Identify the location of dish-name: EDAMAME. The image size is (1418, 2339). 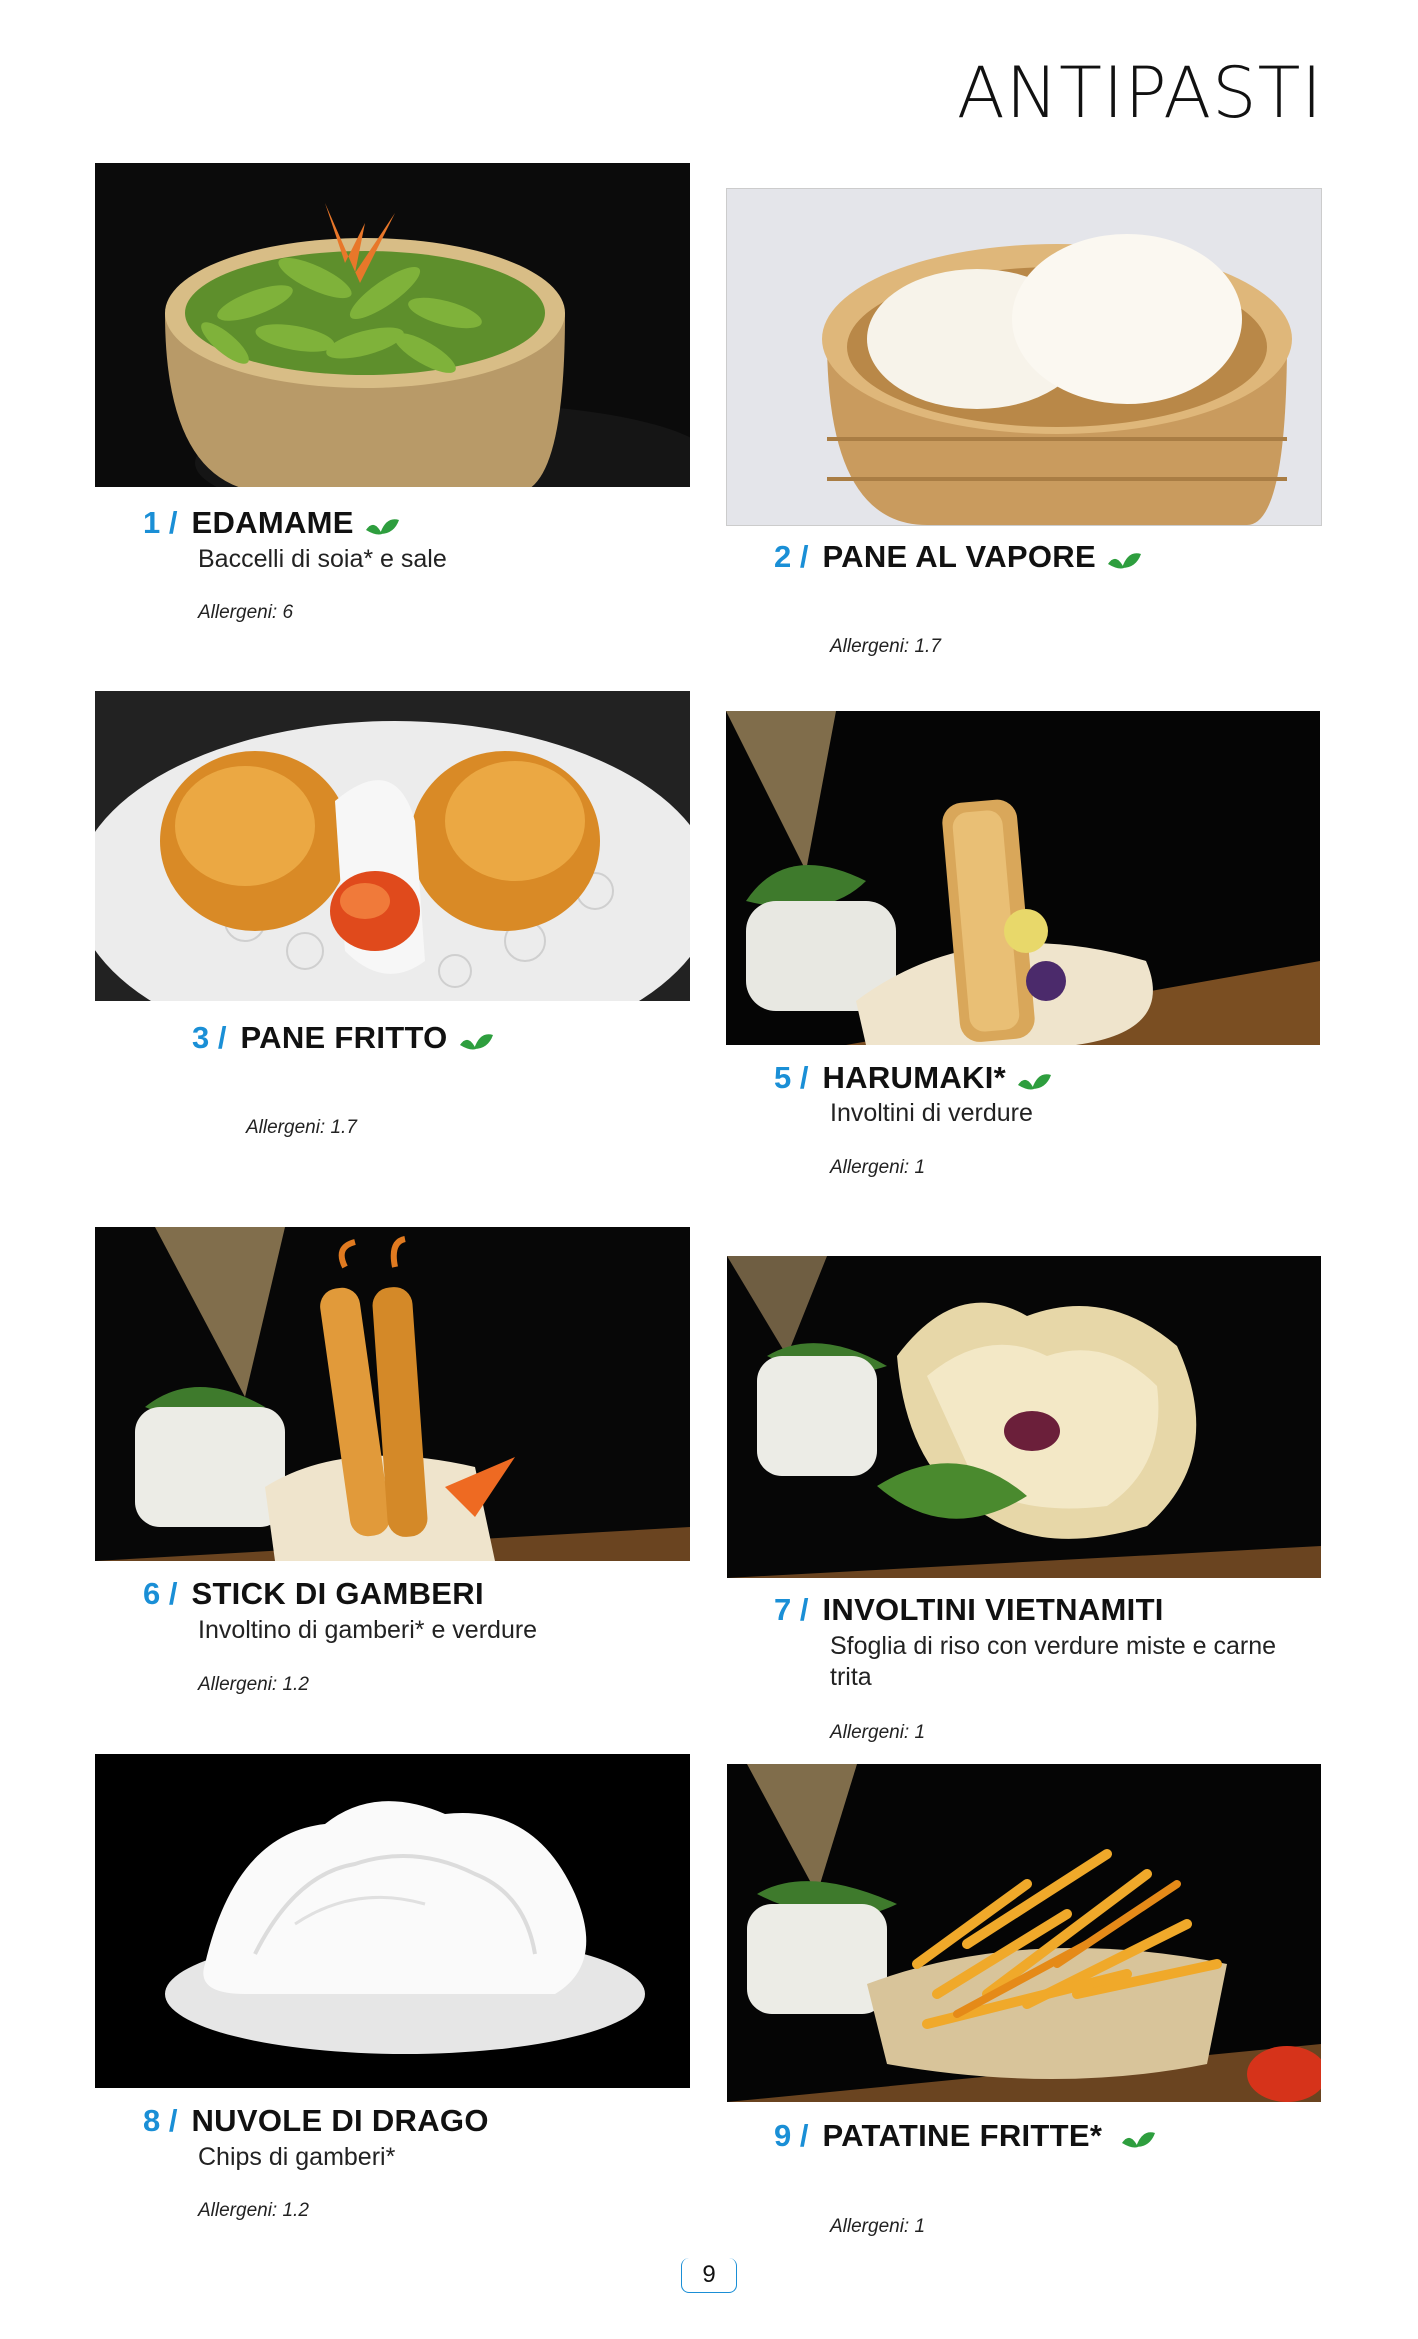
(272, 522).